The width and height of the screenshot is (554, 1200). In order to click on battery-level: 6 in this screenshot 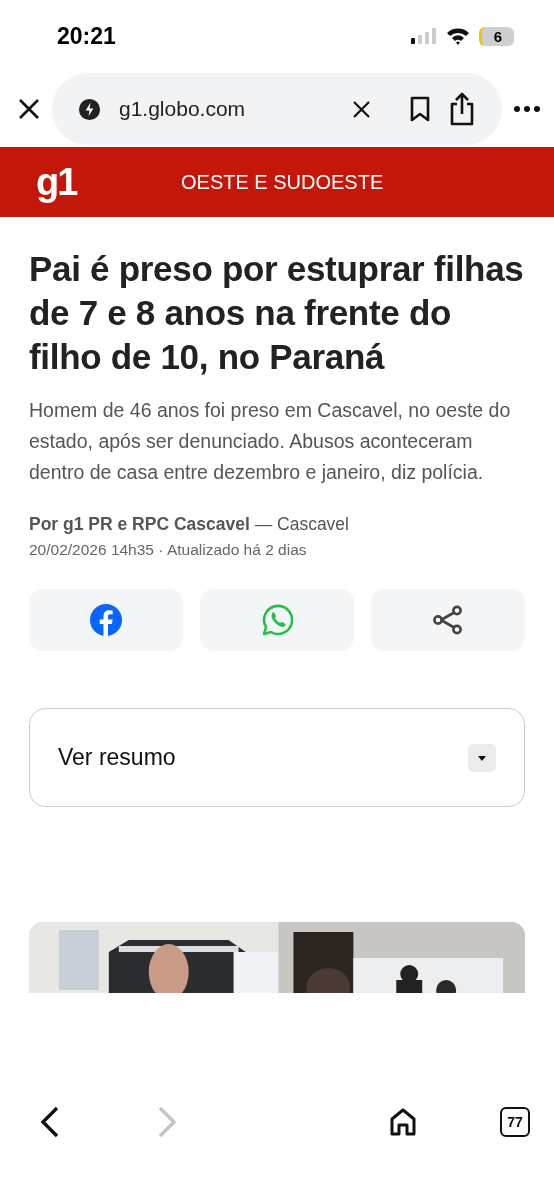, I will do `click(496, 36)`.